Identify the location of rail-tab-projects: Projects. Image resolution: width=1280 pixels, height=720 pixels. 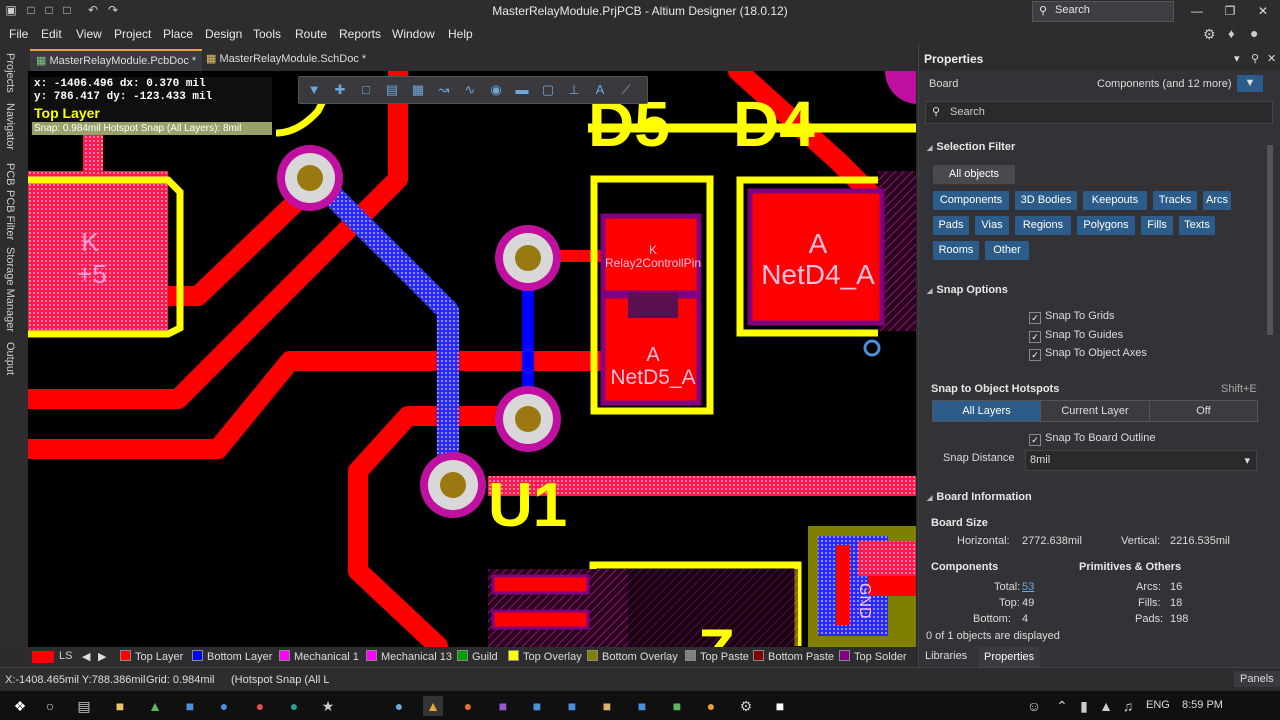
(10, 73).